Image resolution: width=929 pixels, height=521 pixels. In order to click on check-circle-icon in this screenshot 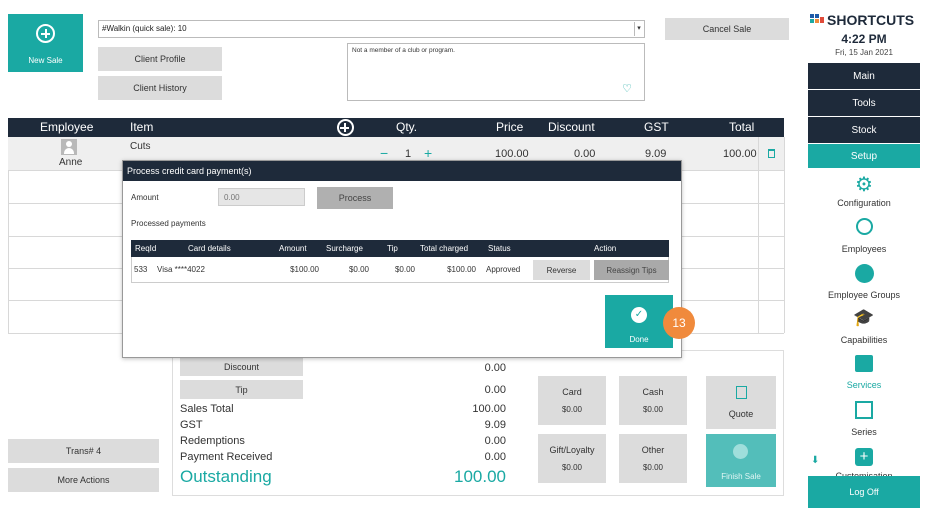, I will do `click(740, 451)`.